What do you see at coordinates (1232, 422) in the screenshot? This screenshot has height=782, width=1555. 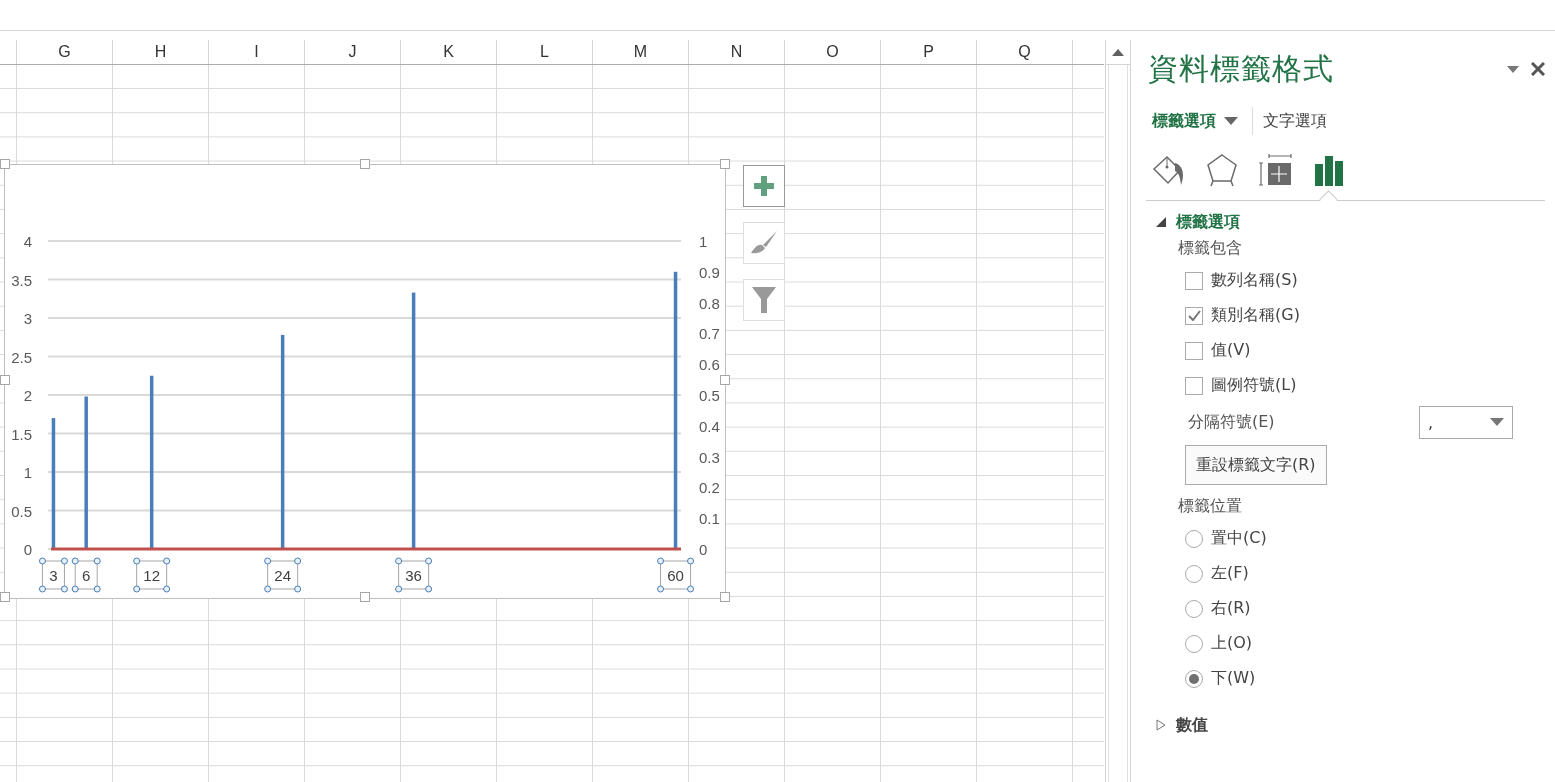 I see `field-label: 分隔符號(E)` at bounding box center [1232, 422].